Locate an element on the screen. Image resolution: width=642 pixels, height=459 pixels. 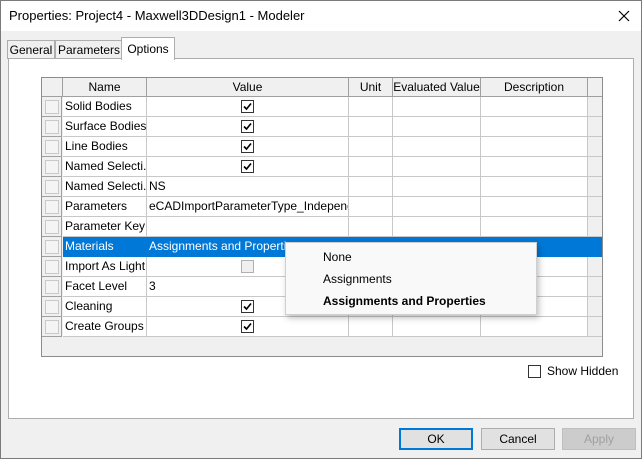
table-row: Surface Bodies is located at coordinates (322, 127).